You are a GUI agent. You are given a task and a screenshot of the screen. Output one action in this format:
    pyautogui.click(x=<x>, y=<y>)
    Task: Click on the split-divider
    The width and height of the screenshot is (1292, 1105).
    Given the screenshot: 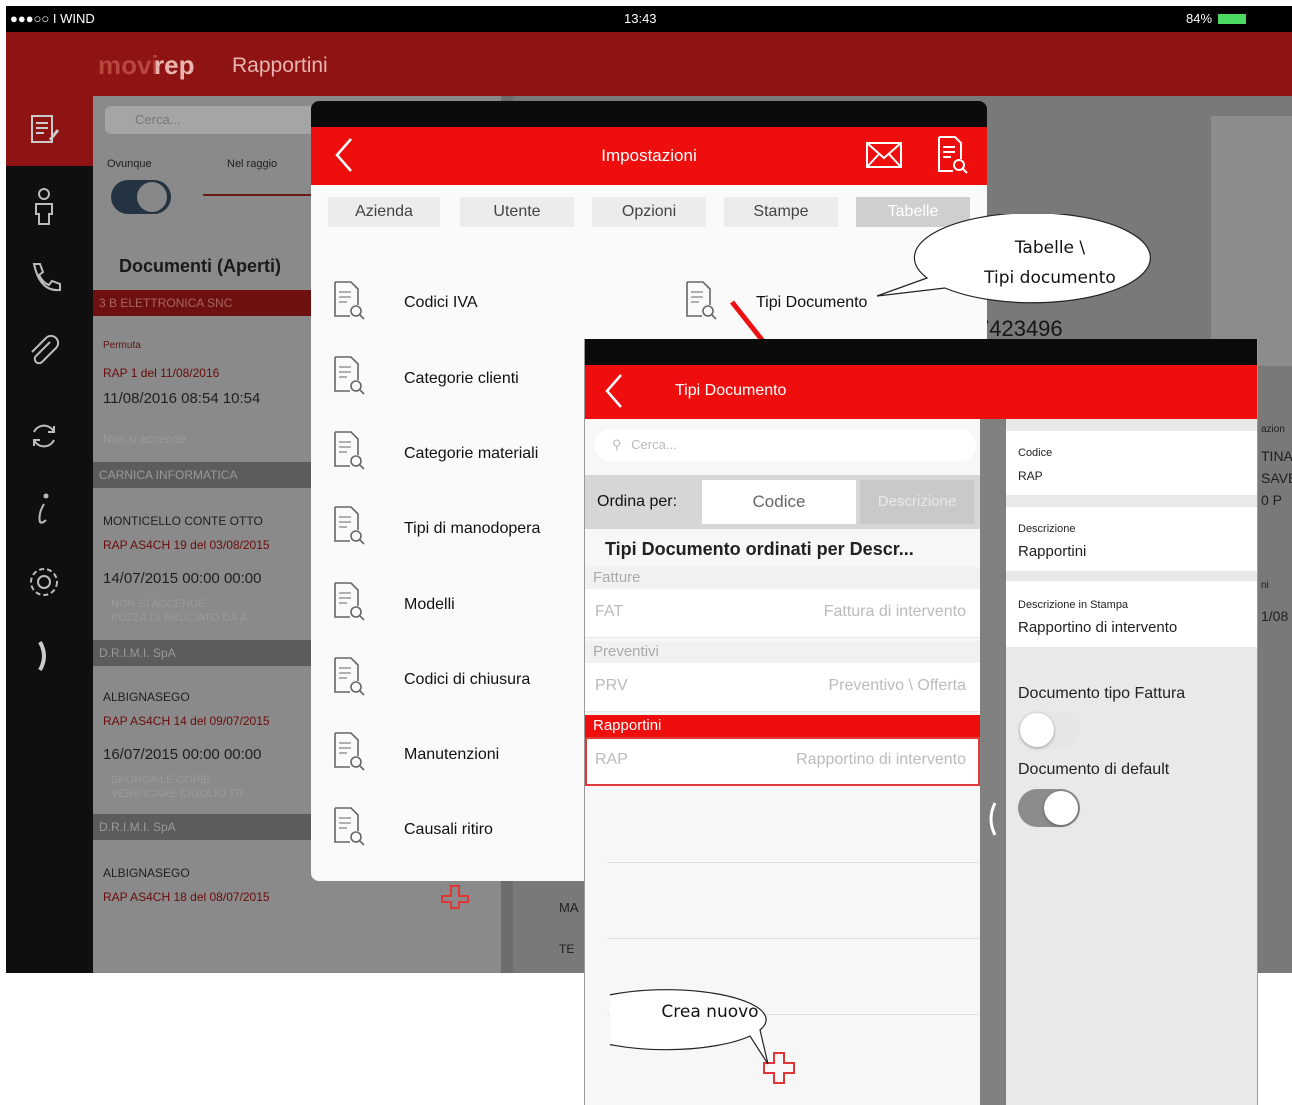 What is the action you would take?
    pyautogui.click(x=993, y=762)
    